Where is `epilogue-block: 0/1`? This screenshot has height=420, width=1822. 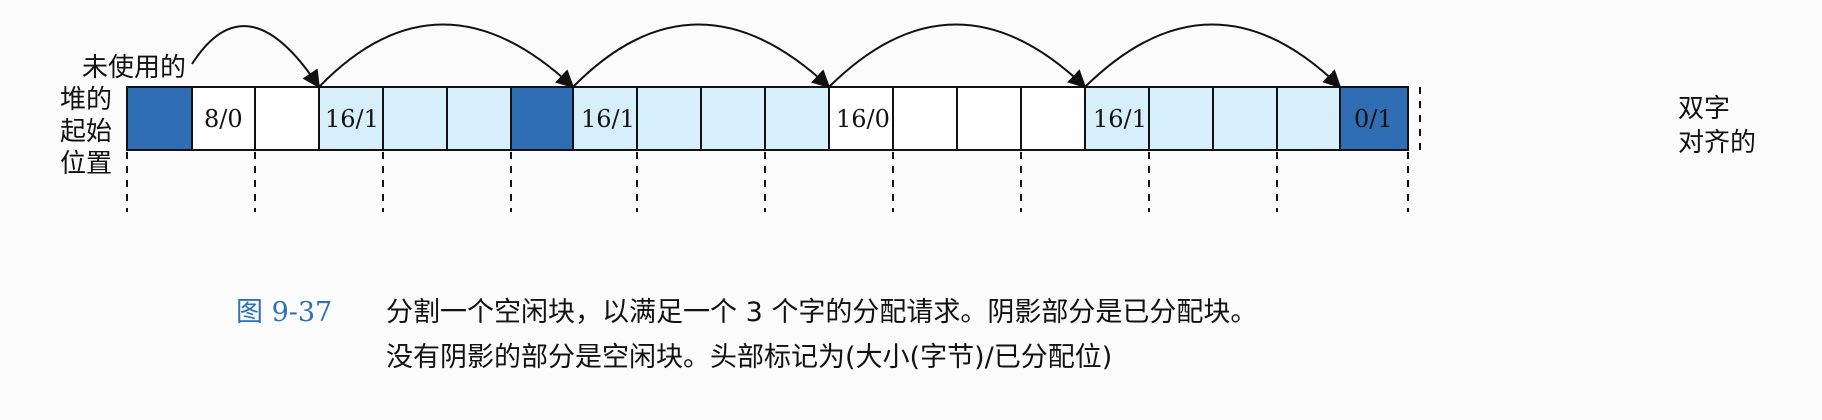 epilogue-block: 0/1 is located at coordinates (1374, 118).